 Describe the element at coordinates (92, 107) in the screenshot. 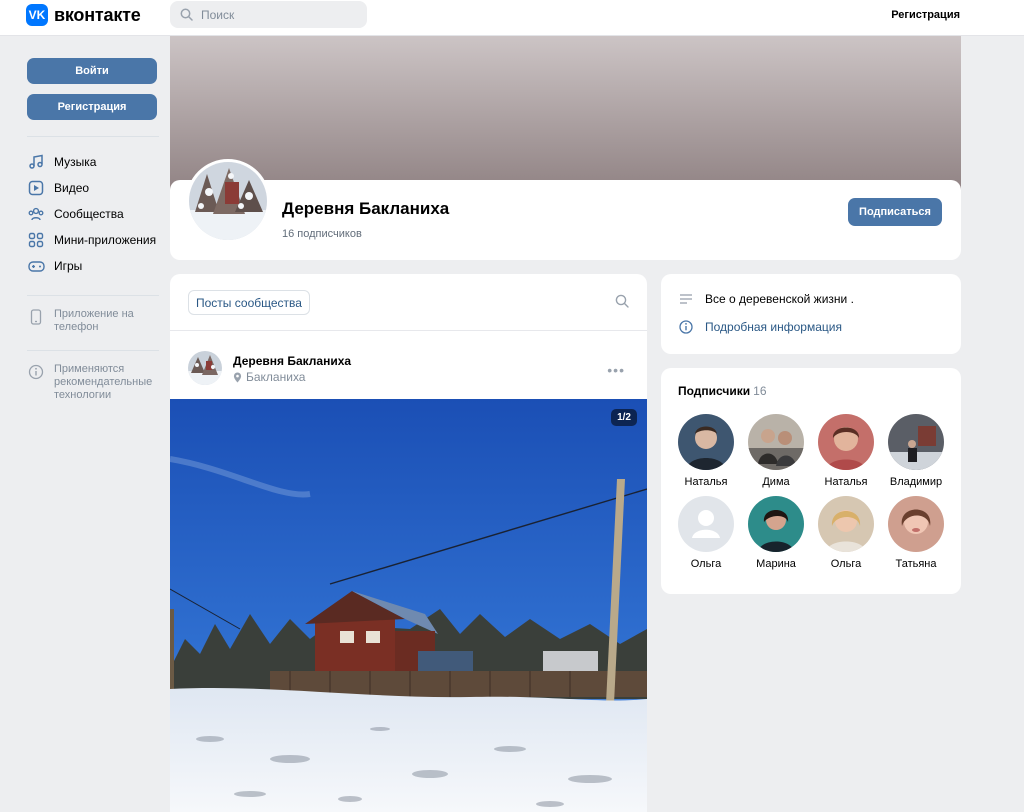

I see `register-button: Регистрация` at that location.